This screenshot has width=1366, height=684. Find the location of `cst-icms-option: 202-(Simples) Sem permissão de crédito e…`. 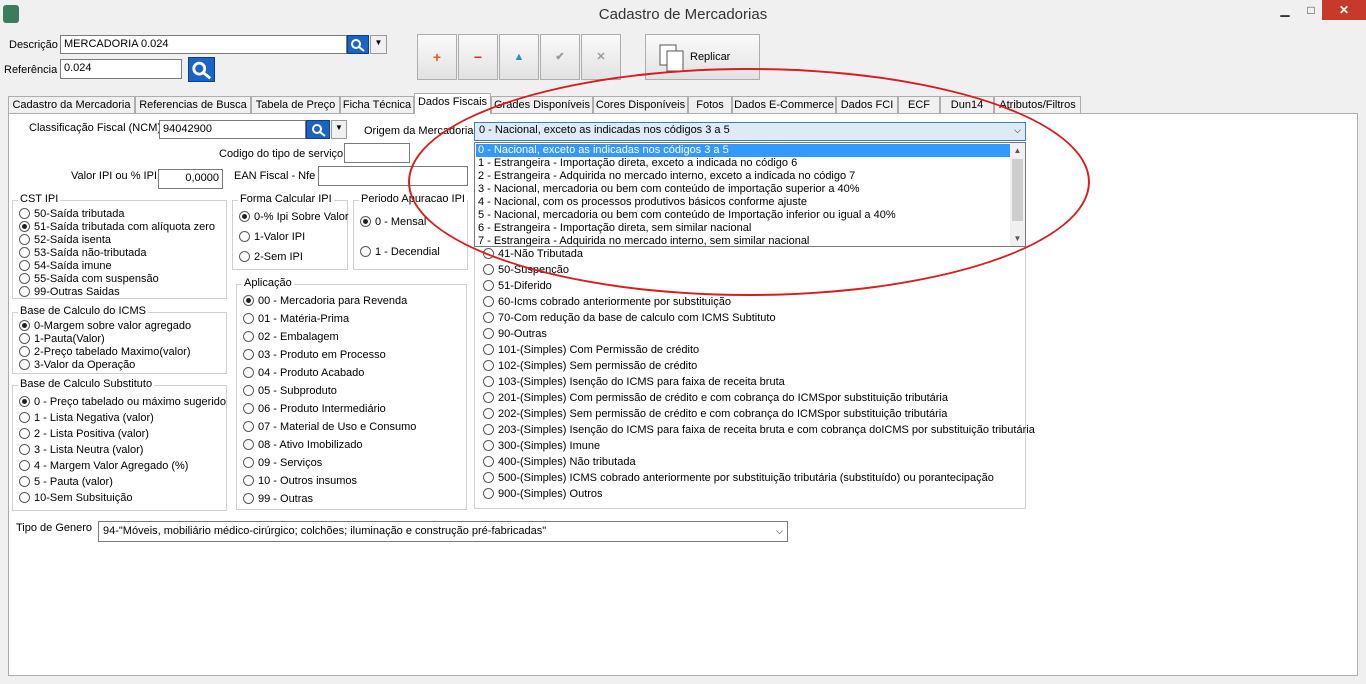

cst-icms-option: 202-(Simples) Sem permissão de crédito e… is located at coordinates (715, 414).